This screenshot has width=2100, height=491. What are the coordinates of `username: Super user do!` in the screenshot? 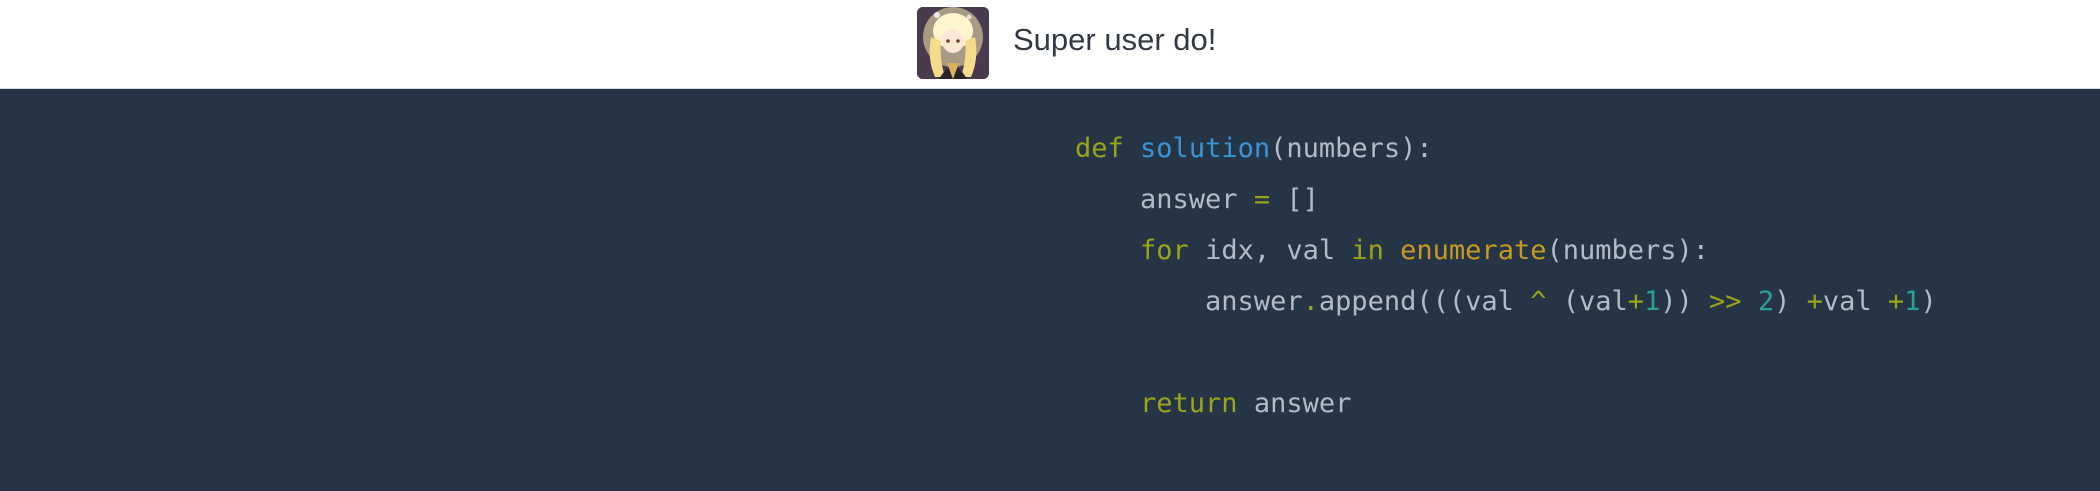 It's located at (1114, 40).